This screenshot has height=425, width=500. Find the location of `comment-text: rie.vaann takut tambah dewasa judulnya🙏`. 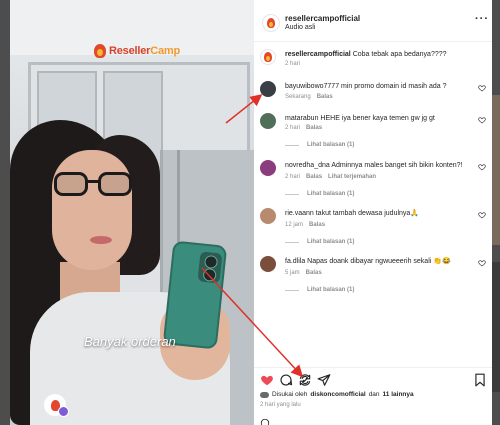

comment-text: rie.vaann takut tambah dewasa judulnya🙏 is located at coordinates (352, 213).